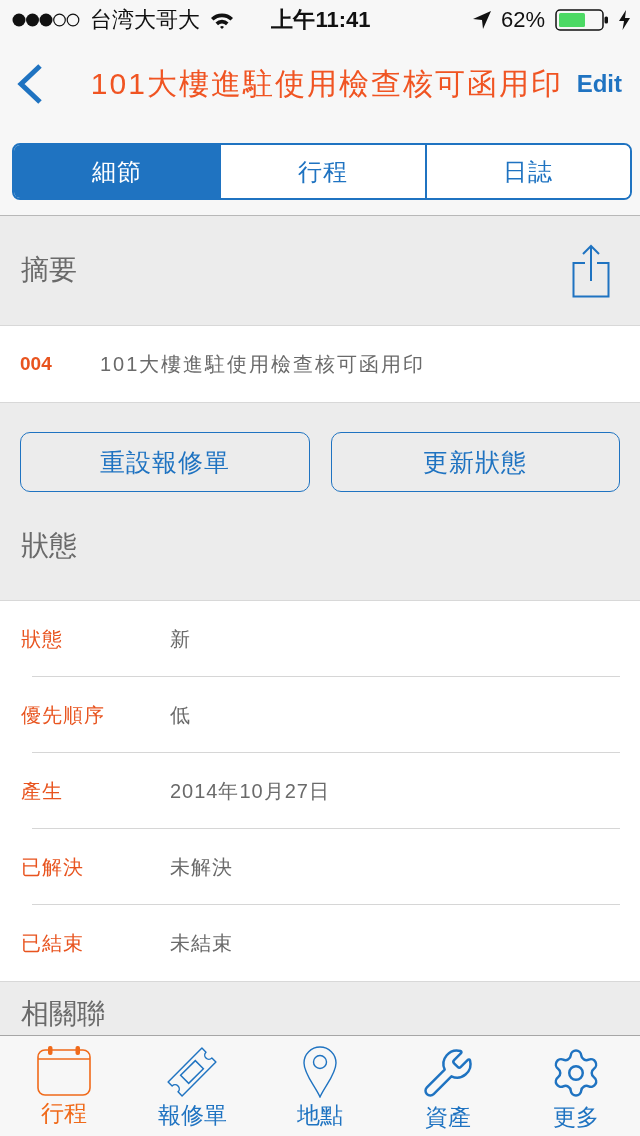 The width and height of the screenshot is (640, 1136). I want to click on tab-bar-item: 報修單, so click(192, 1086).